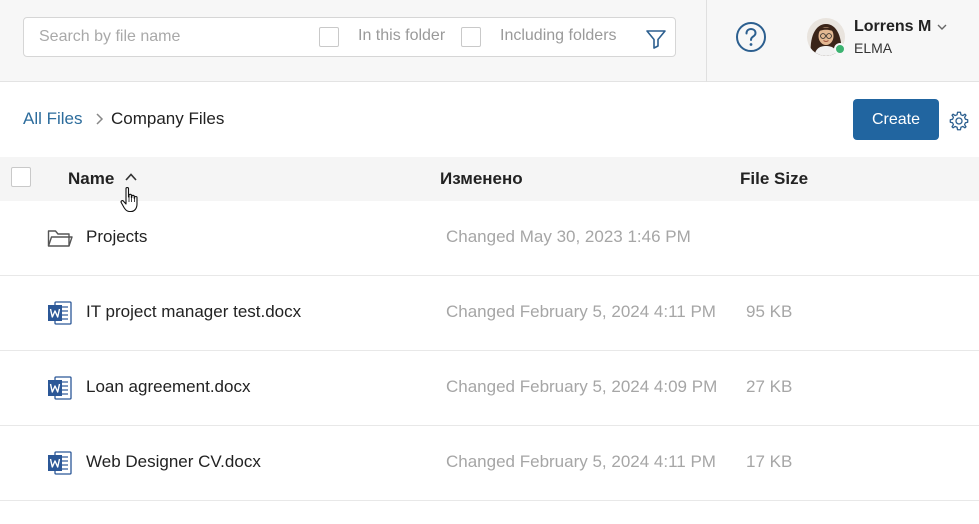 This screenshot has height=524, width=979. Describe the element at coordinates (769, 386) in the screenshot. I see `file-size: 27 KB` at that location.